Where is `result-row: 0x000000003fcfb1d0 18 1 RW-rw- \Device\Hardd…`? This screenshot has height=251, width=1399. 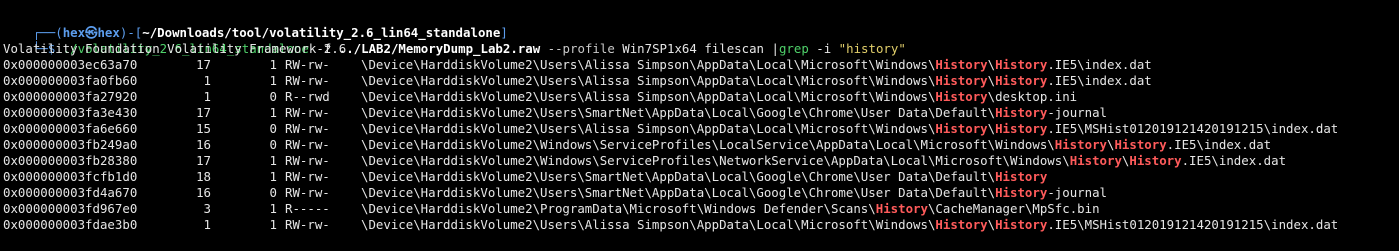
result-row: 0x000000003fcfb1d0 18 1 RW-rw- \Device\Hardd… is located at coordinates (701, 177).